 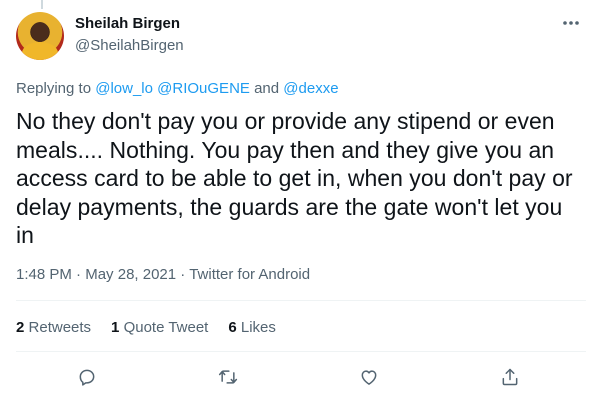 I want to click on like-button, so click(x=369, y=377).